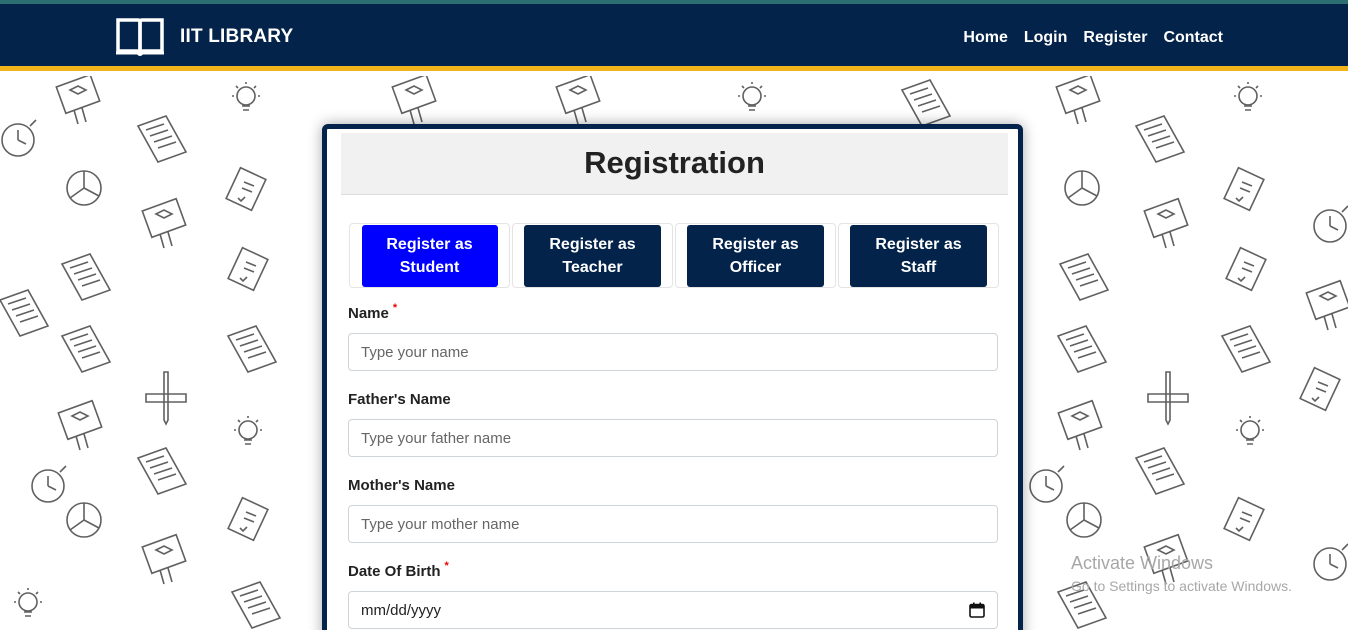 Image resolution: width=1348 pixels, height=630 pixels. Describe the element at coordinates (977, 610) in the screenshot. I see `calendar-icon` at that location.